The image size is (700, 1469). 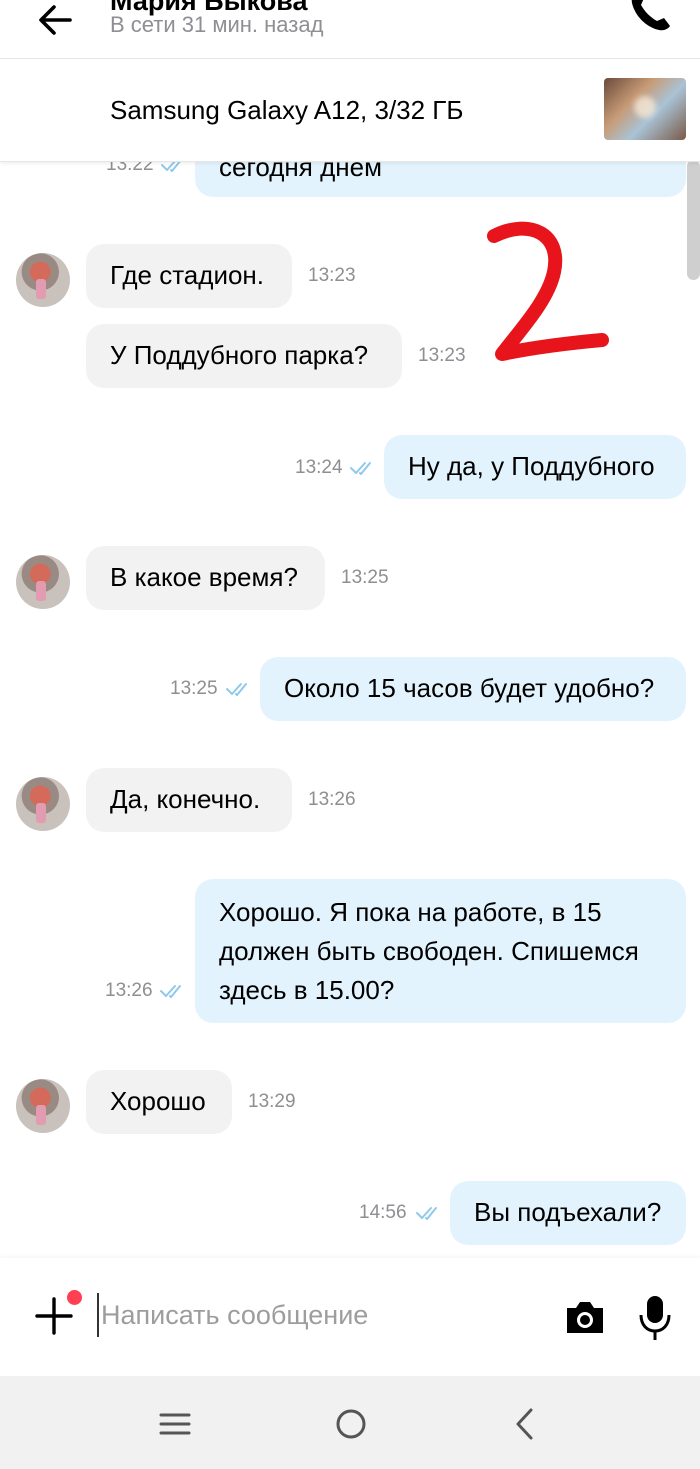 What do you see at coordinates (429, 951) in the screenshot?
I see `message-text-line: должен быть свободен. Спишемся` at bounding box center [429, 951].